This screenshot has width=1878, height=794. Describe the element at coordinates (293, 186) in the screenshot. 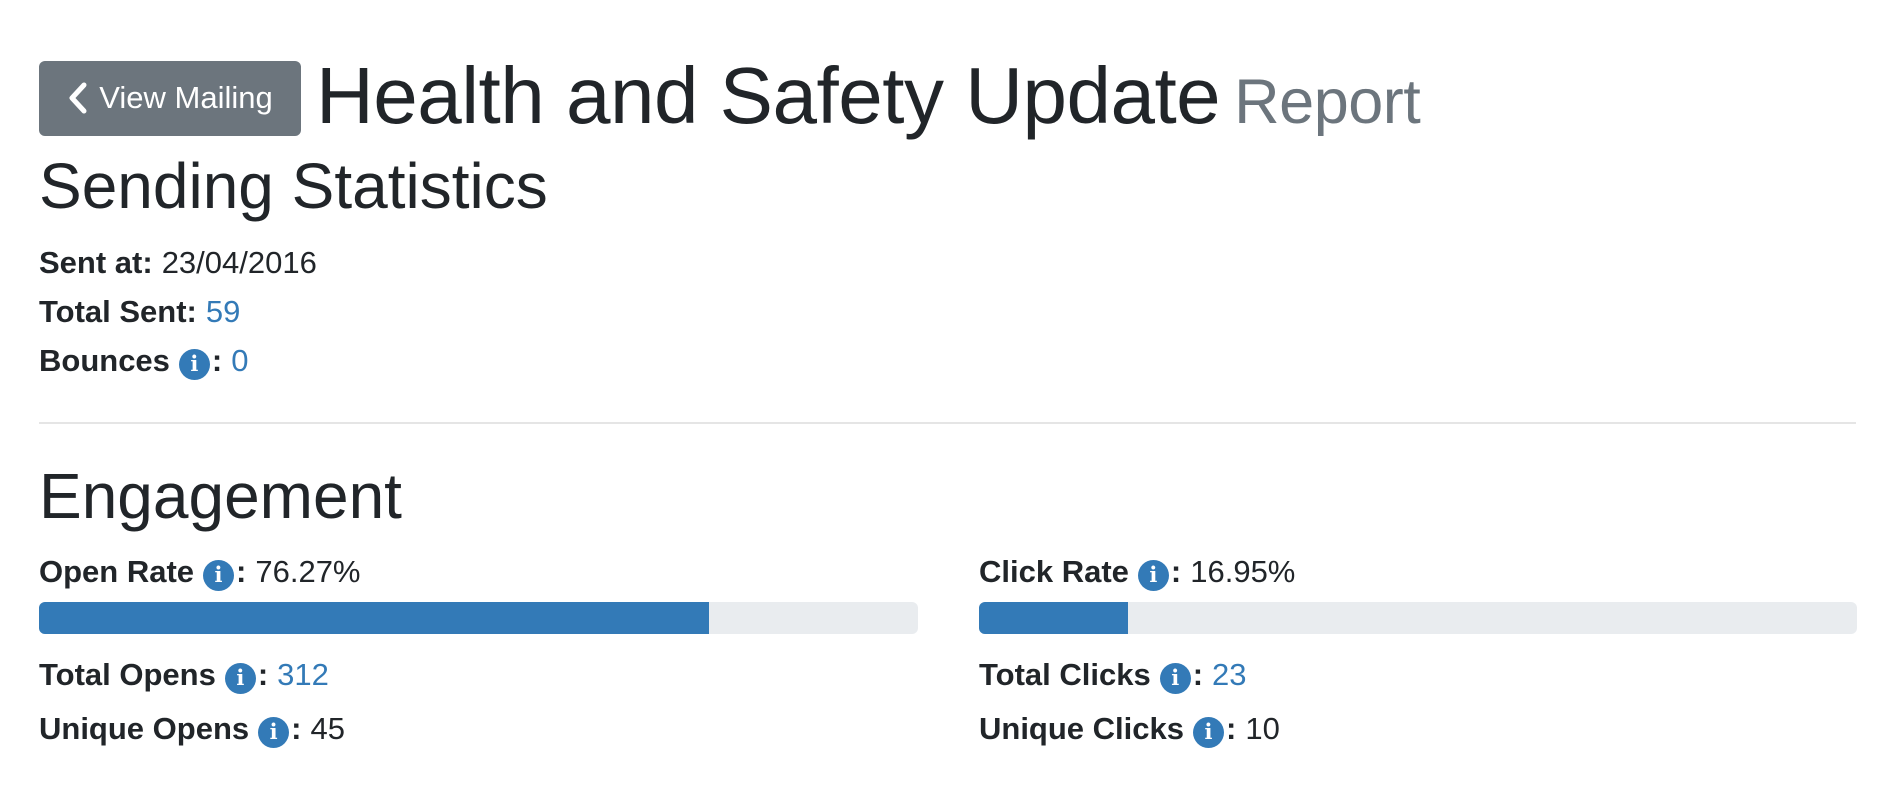

I see `sending-statistics-heading: Sending Statistics` at that location.